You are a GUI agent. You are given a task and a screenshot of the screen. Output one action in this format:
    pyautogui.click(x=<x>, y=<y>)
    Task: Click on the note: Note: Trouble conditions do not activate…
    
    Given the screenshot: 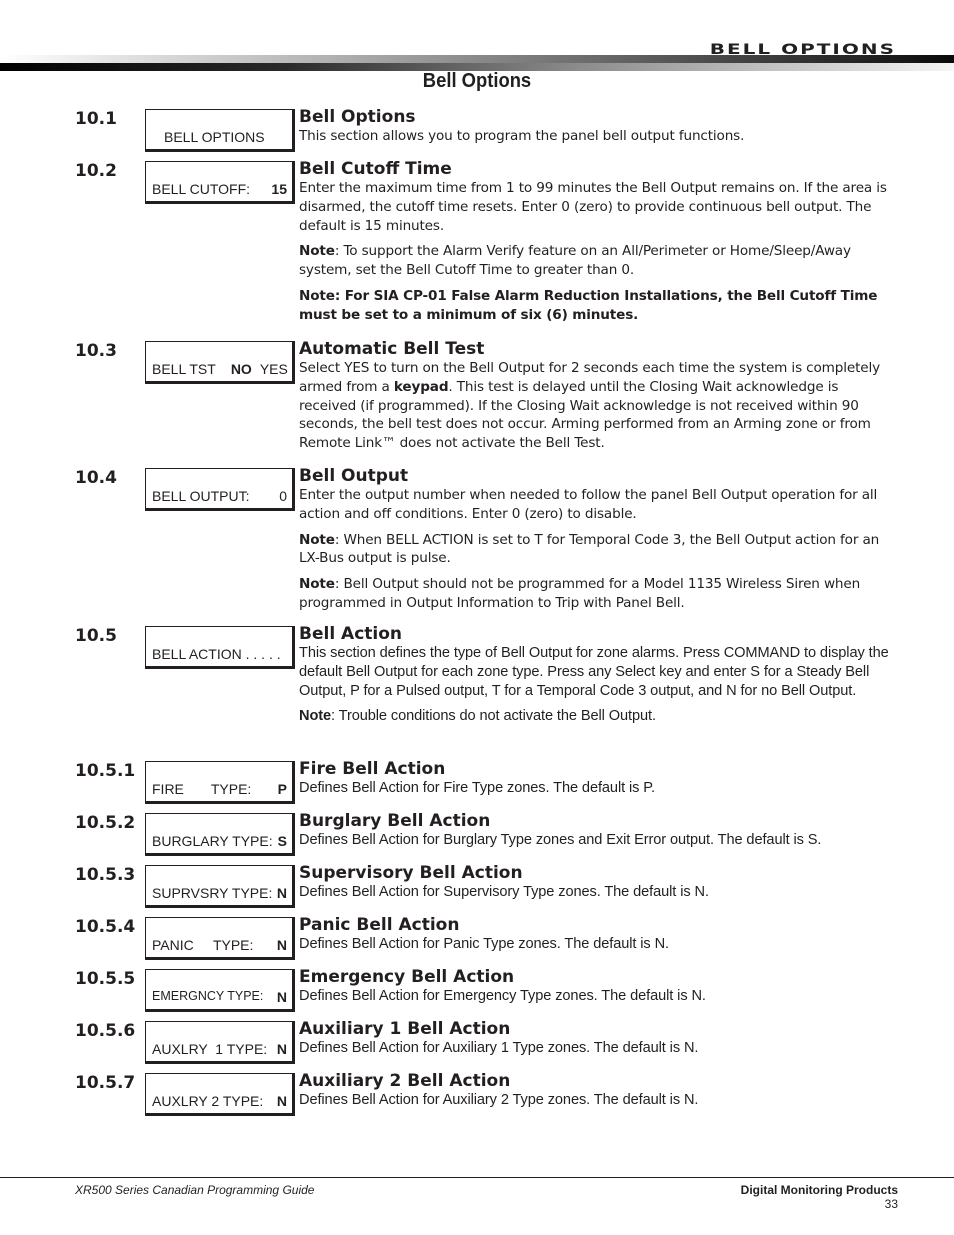 What is the action you would take?
    pyautogui.click(x=599, y=716)
    